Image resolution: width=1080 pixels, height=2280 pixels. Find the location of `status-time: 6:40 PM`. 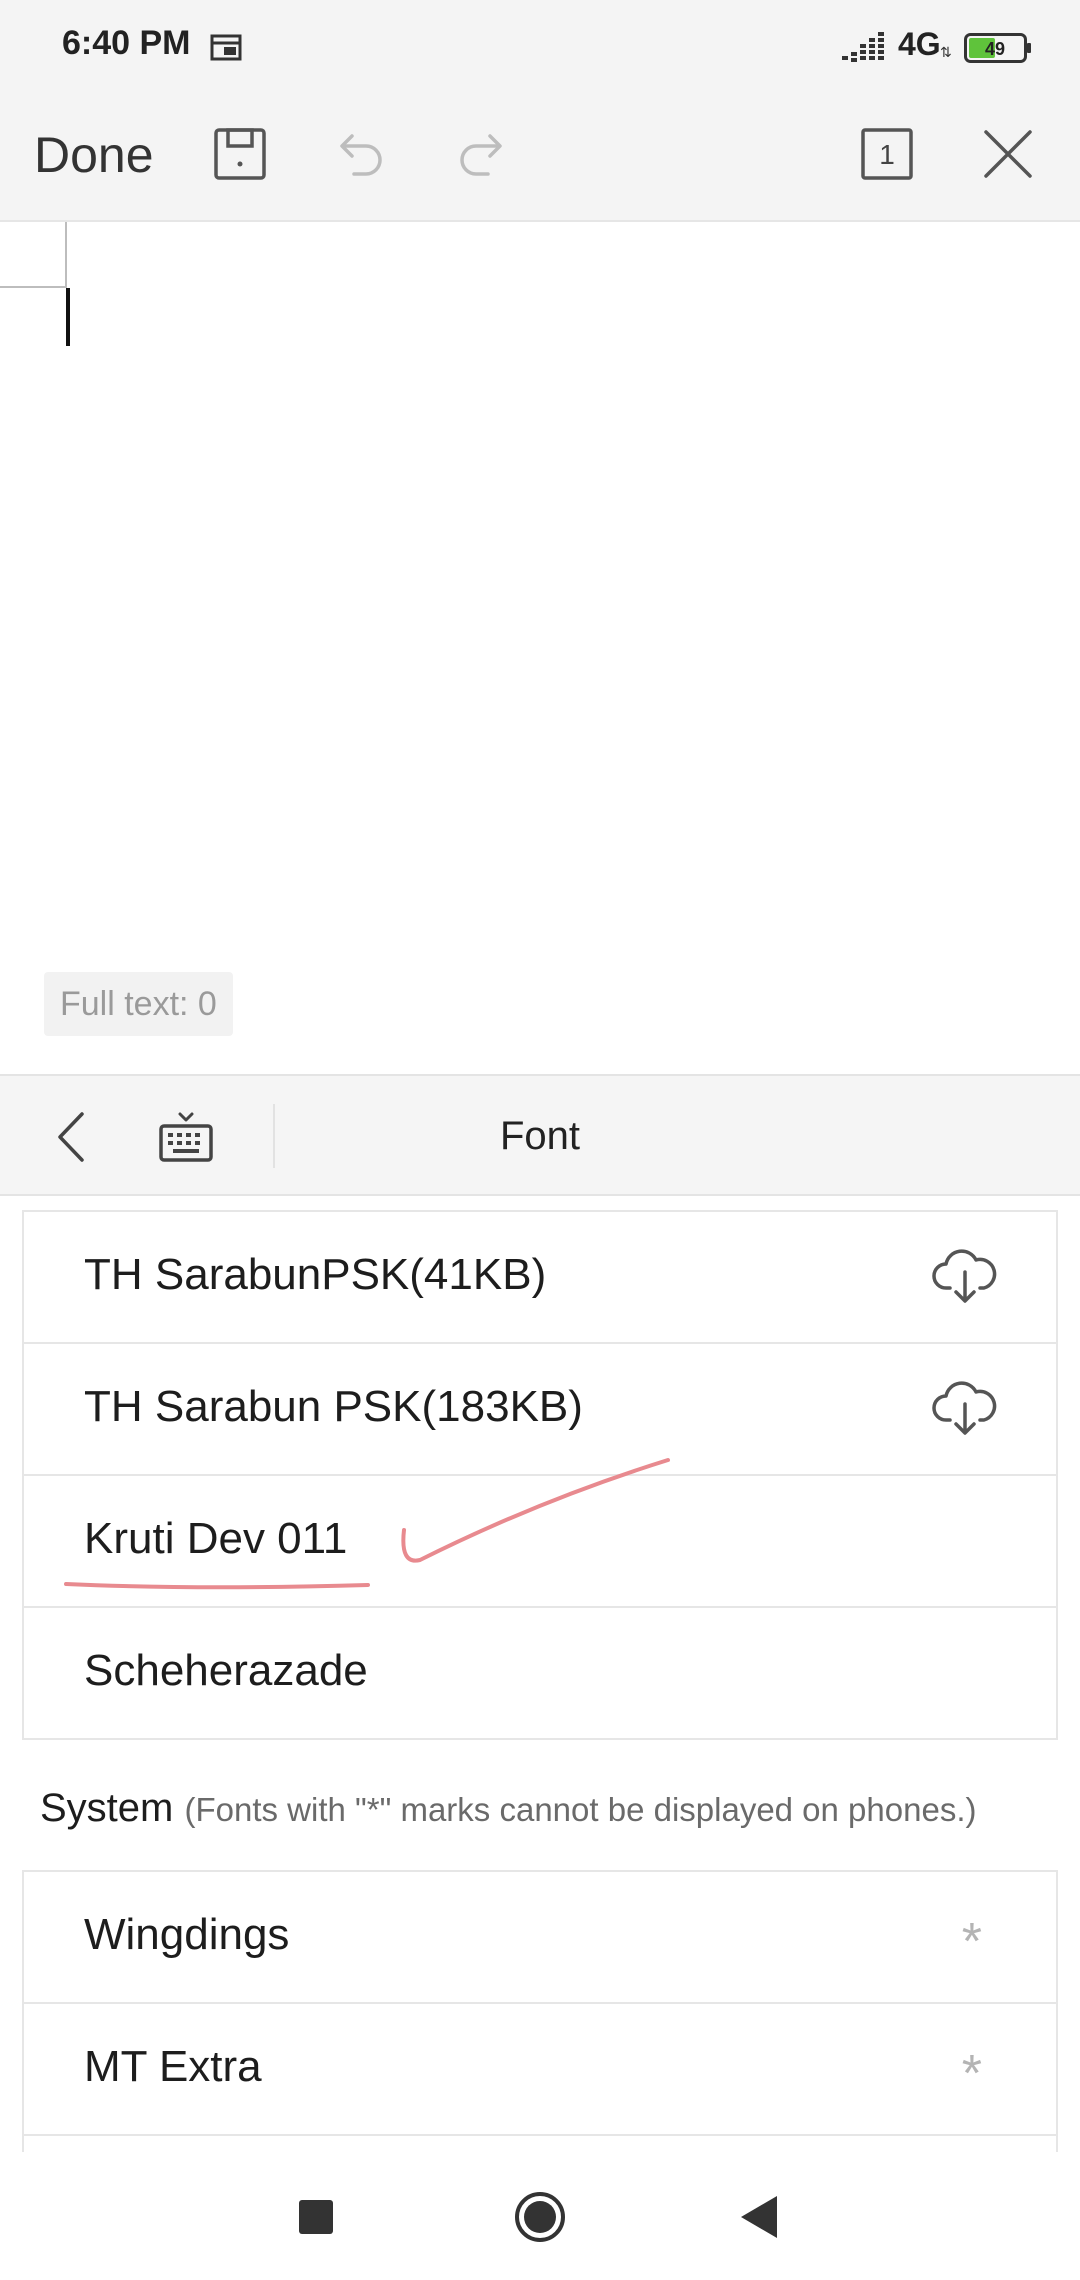

status-time: 6:40 PM is located at coordinates (126, 43).